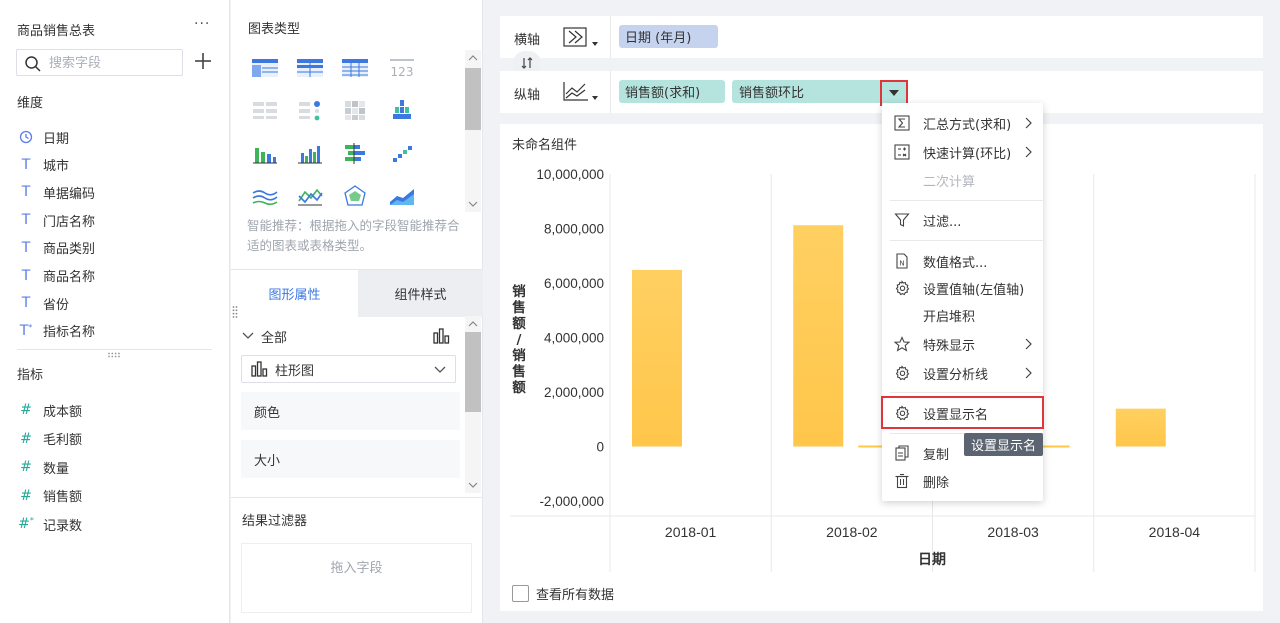 The image size is (1280, 623). Describe the element at coordinates (581, 92) in the screenshot. I see `y-axis-type-icon` at that location.